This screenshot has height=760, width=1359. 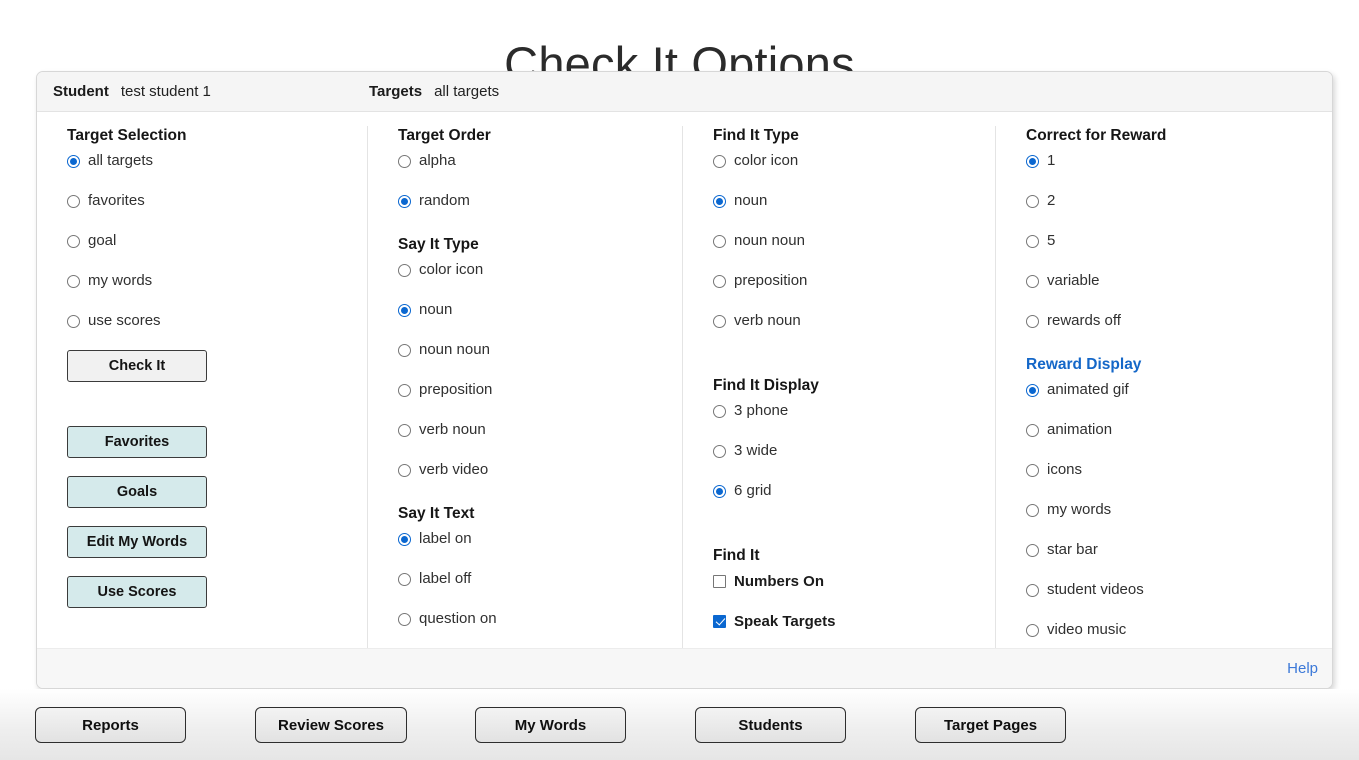 What do you see at coordinates (444, 200) in the screenshot?
I see `radio-label: random` at bounding box center [444, 200].